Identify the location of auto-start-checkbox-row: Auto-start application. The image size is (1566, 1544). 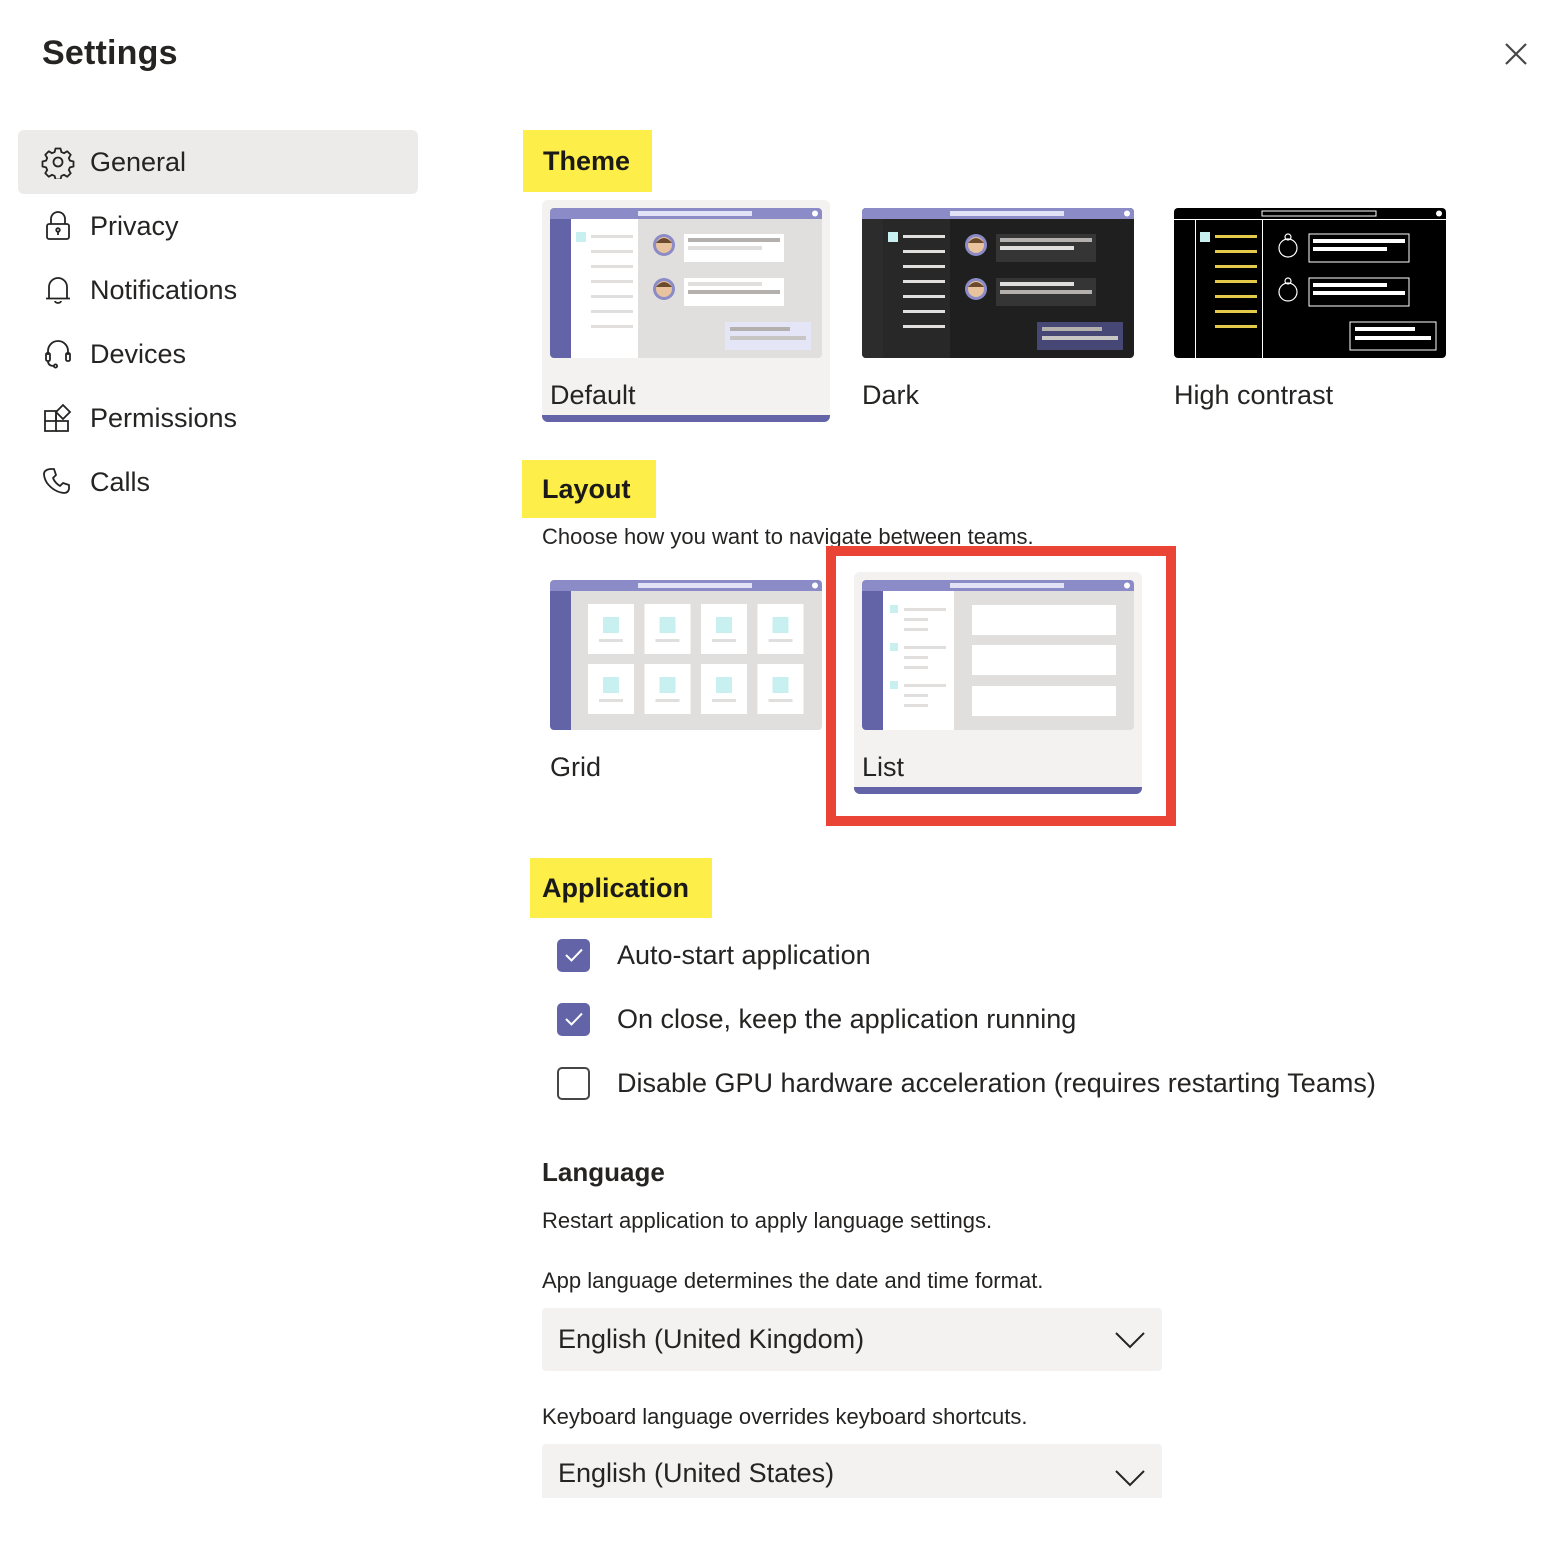
(714, 955).